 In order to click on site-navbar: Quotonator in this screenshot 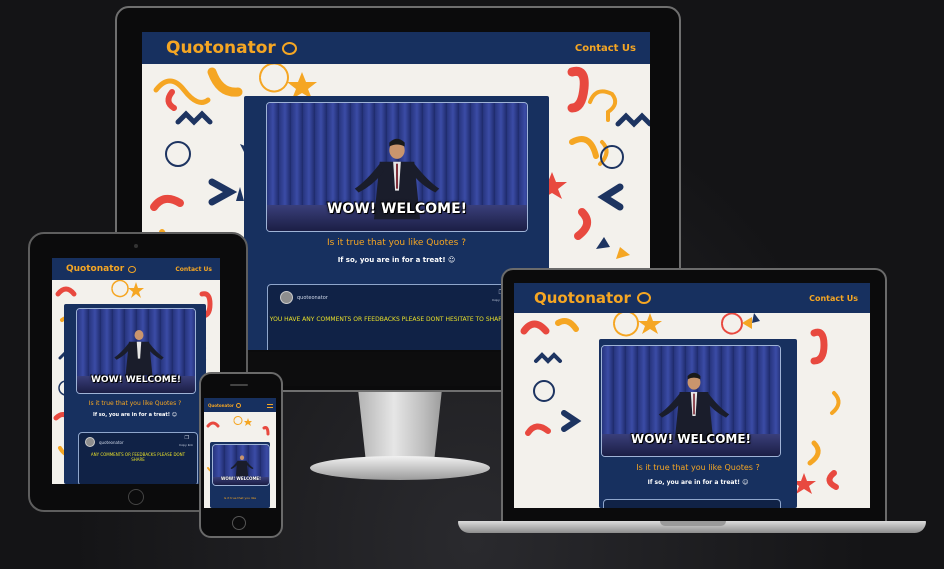, I will do `click(240, 405)`.